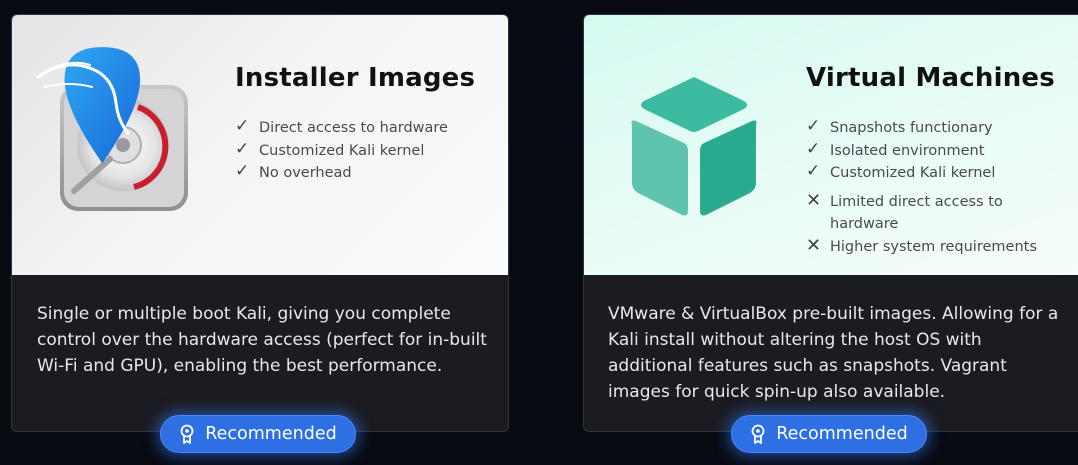 This screenshot has height=465, width=1078. What do you see at coordinates (899, 126) in the screenshot?
I see `feature-item: ✓ Snapshots functionary` at bounding box center [899, 126].